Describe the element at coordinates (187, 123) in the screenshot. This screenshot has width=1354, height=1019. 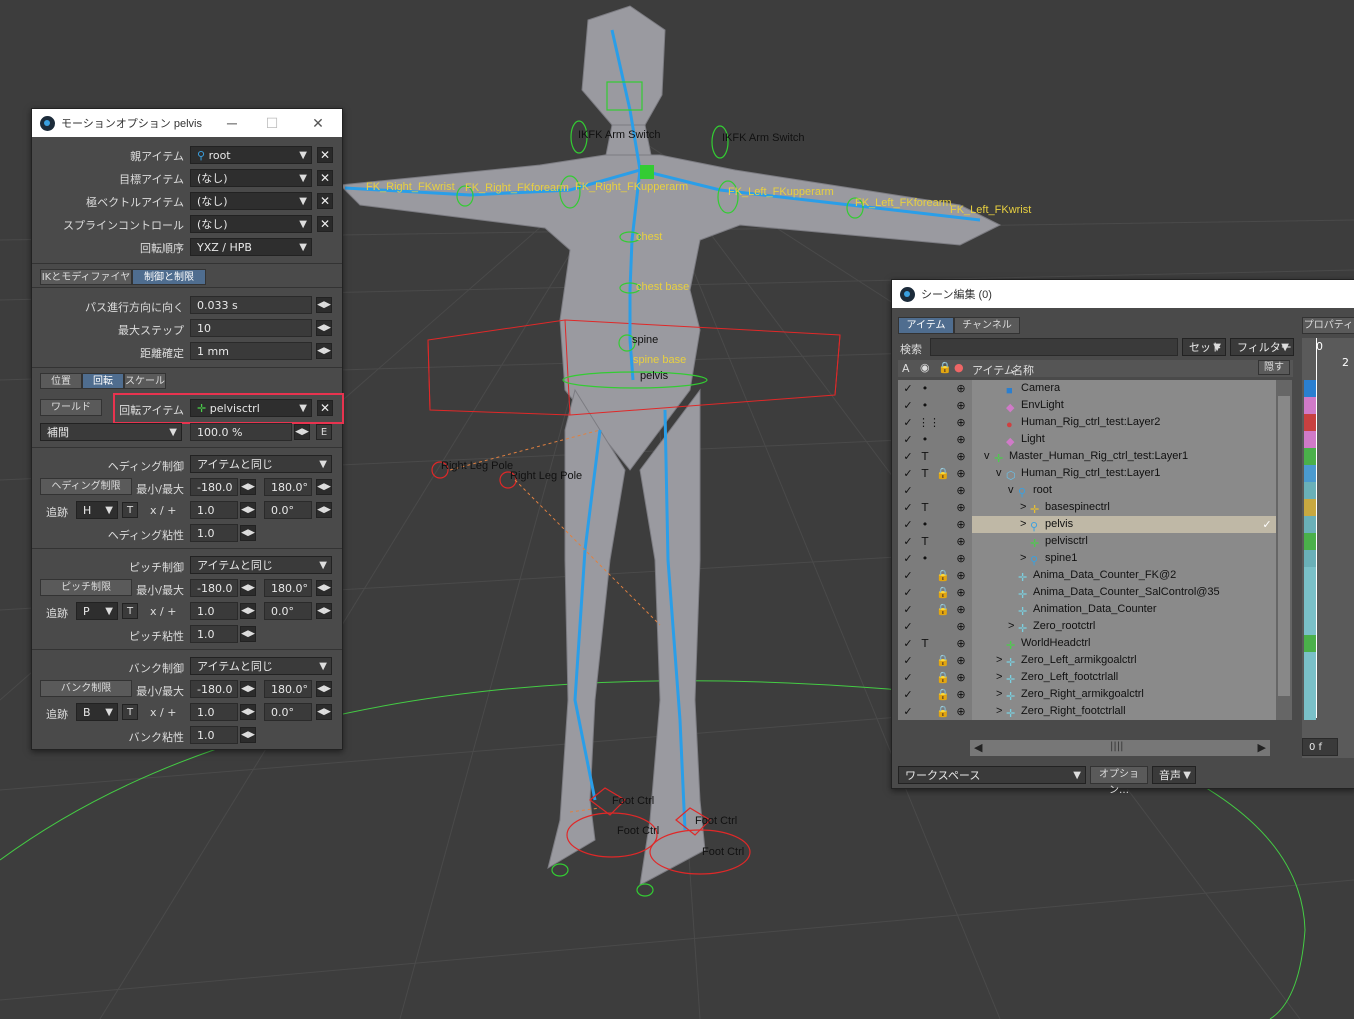
I see `motion-titlebar: モーションオプション pelvis ─ ☐ ✕` at that location.